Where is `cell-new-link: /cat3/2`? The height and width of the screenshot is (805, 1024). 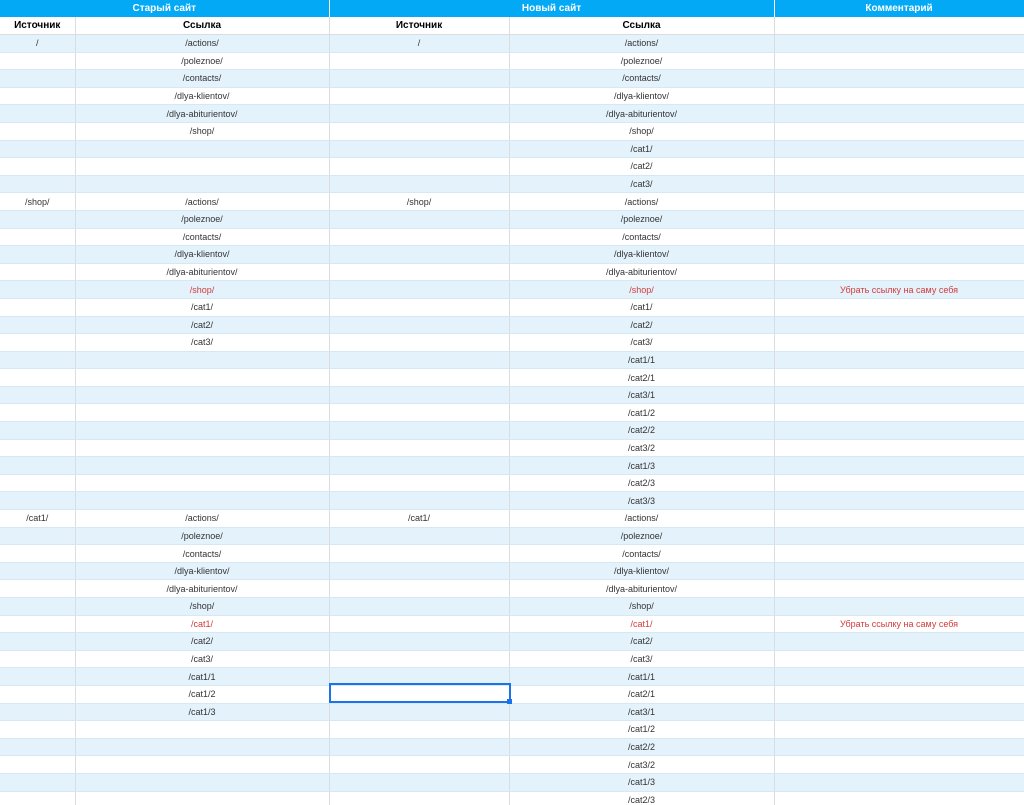 cell-new-link: /cat3/2 is located at coordinates (642, 764).